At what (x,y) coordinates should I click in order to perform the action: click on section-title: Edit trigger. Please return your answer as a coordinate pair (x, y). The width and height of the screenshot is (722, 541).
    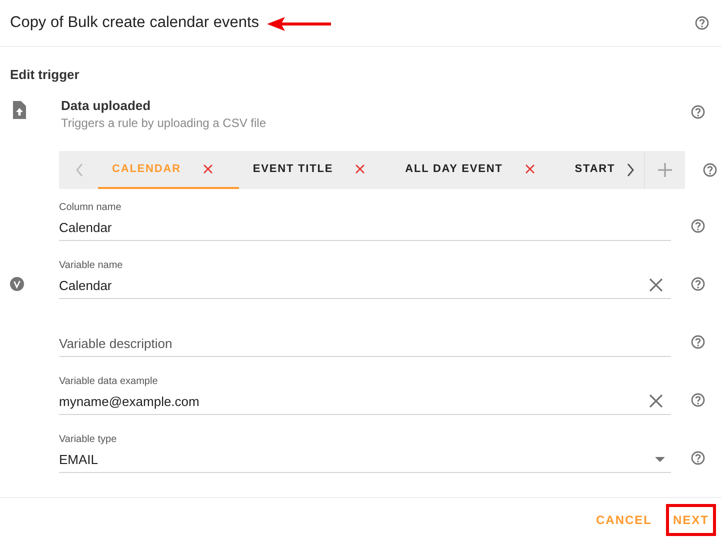
    Looking at the image, I should click on (45, 74).